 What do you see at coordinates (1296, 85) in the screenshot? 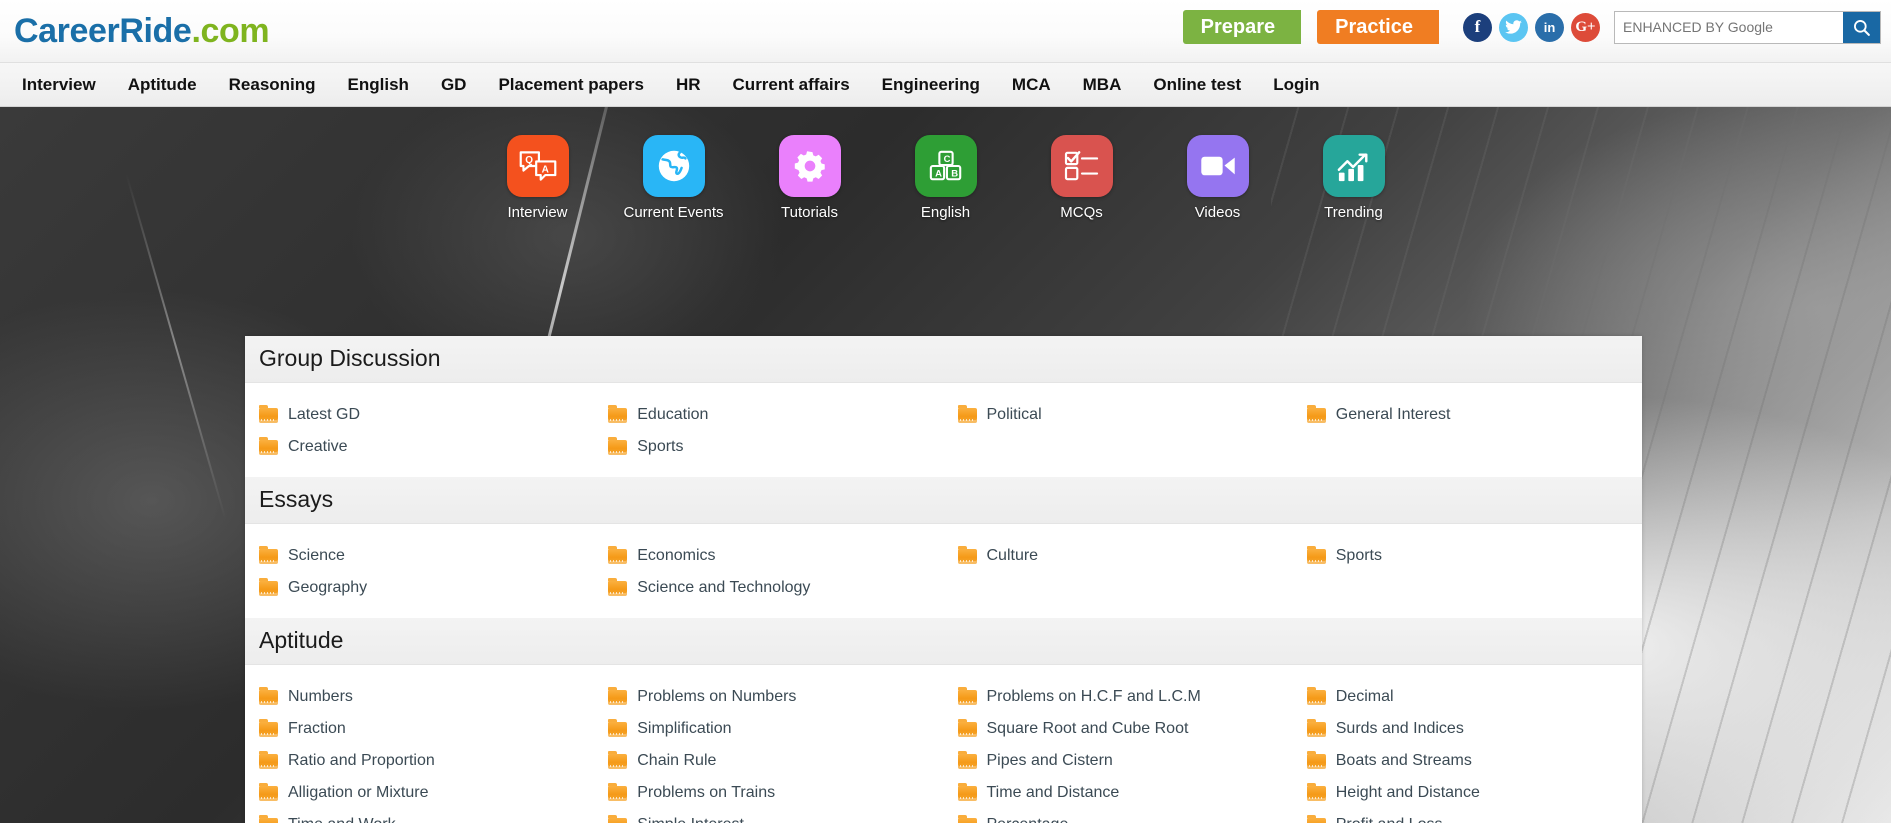
I see `nav-item-login: Login` at bounding box center [1296, 85].